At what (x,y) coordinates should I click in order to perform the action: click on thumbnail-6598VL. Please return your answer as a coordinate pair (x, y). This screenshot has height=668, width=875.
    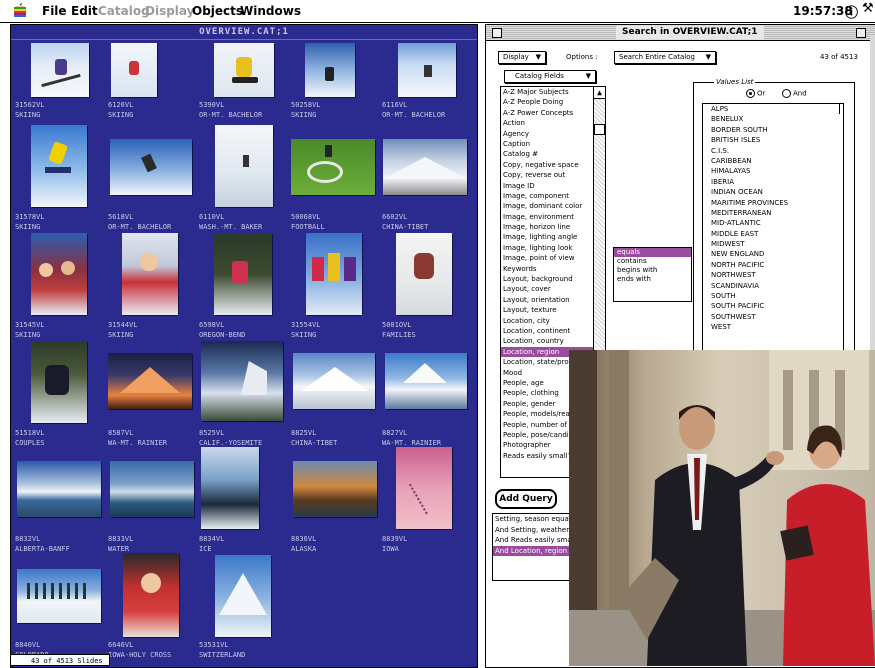
    Looking at the image, I should click on (243, 274).